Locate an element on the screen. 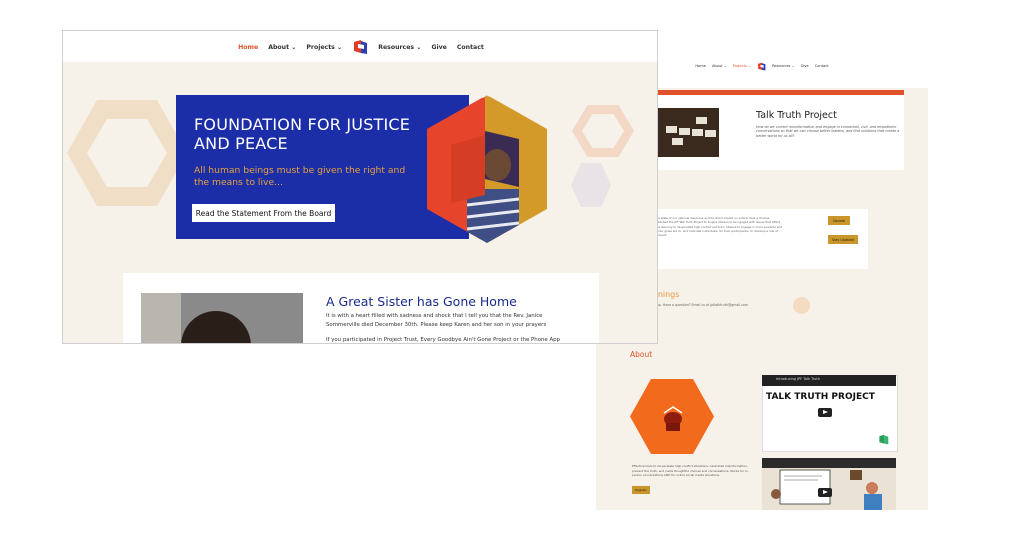 The height and width of the screenshot is (536, 1024). back-nav-about: About ⌄ is located at coordinates (719, 66).